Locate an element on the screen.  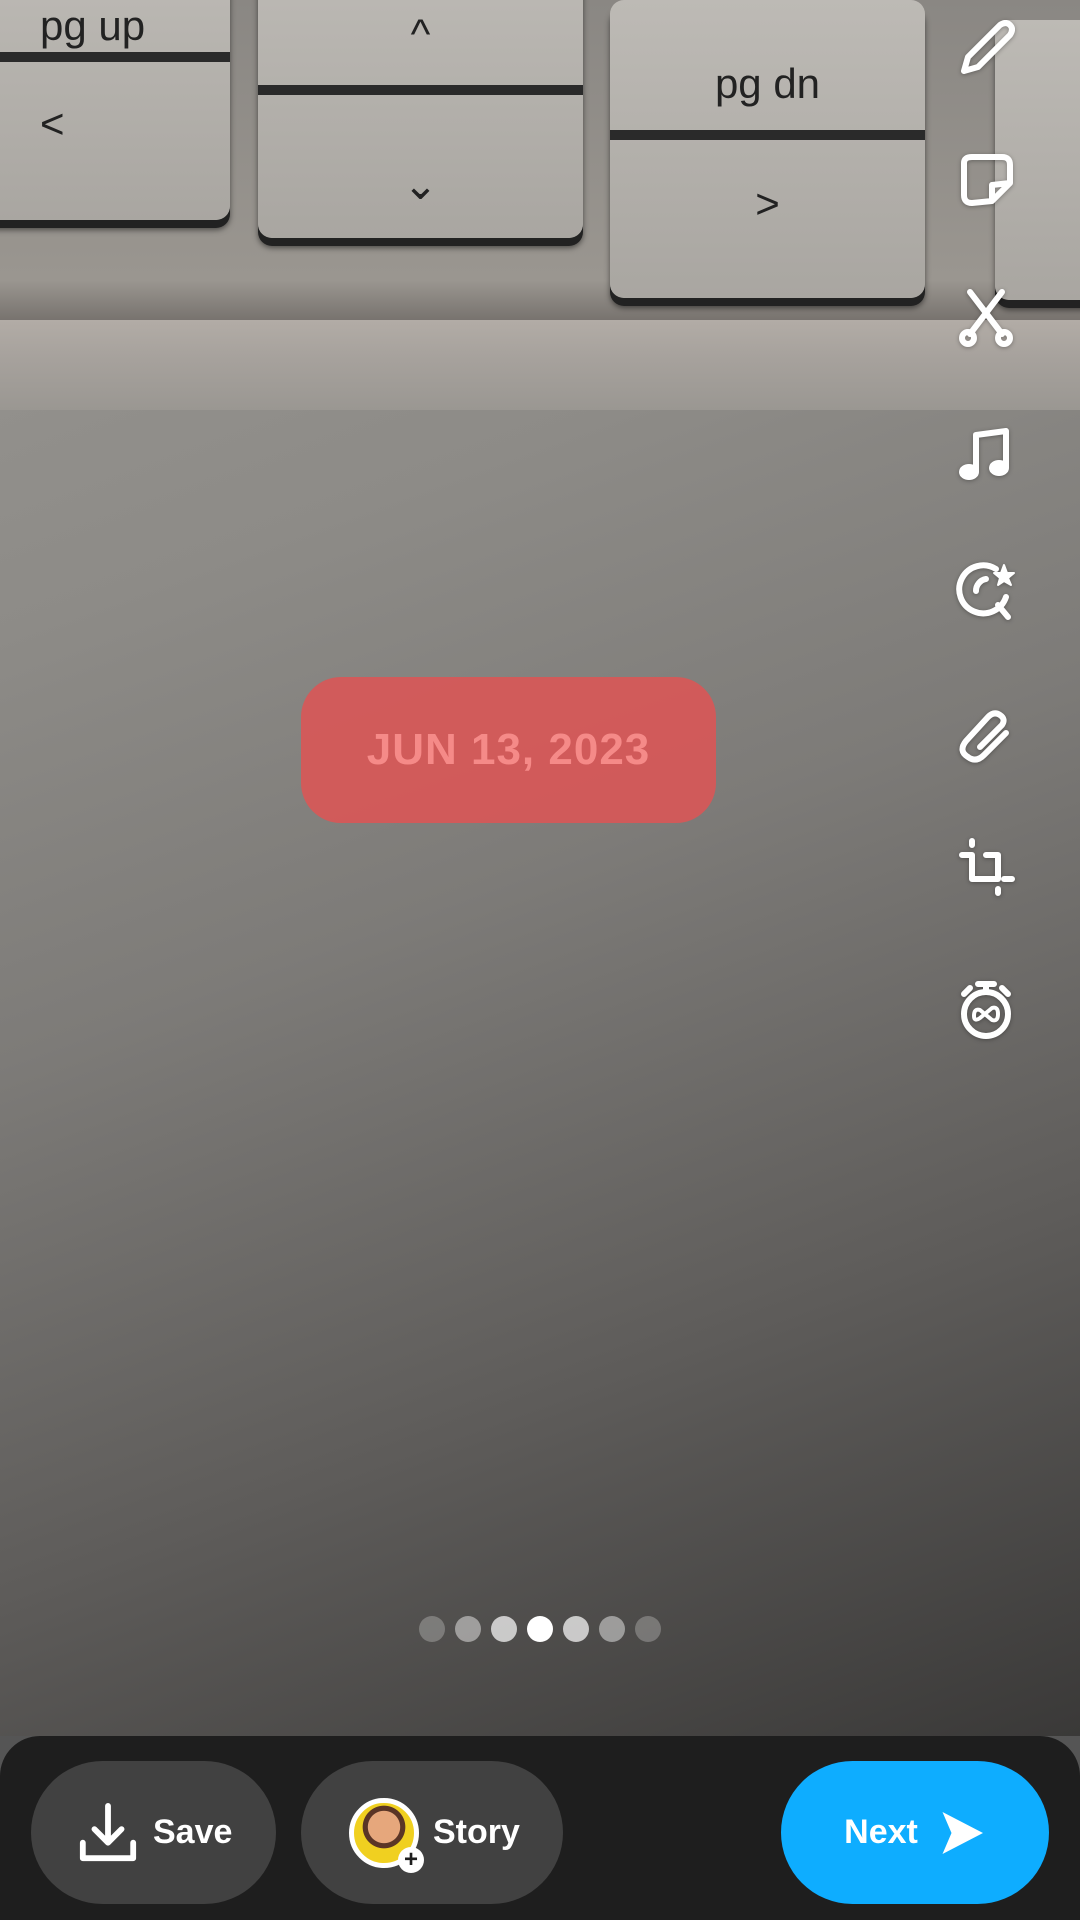
send-arrow-icon is located at coordinates (962, 1832).